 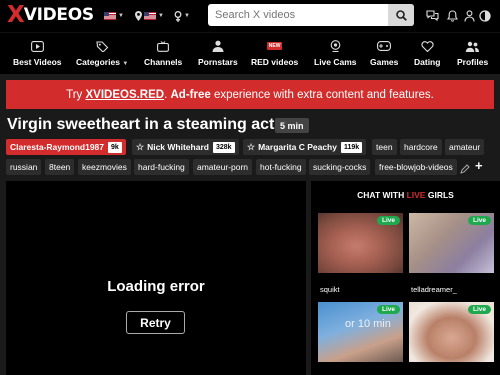 What do you see at coordinates (405, 195) in the screenshot?
I see `live-cams-heading: CHAT WITH LIVE GIRLS` at bounding box center [405, 195].